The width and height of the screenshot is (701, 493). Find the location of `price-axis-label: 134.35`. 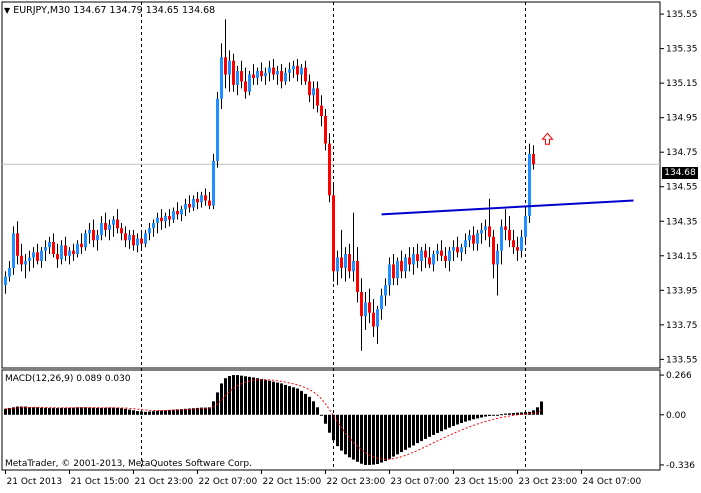

price-axis-label: 134.35 is located at coordinates (682, 222).